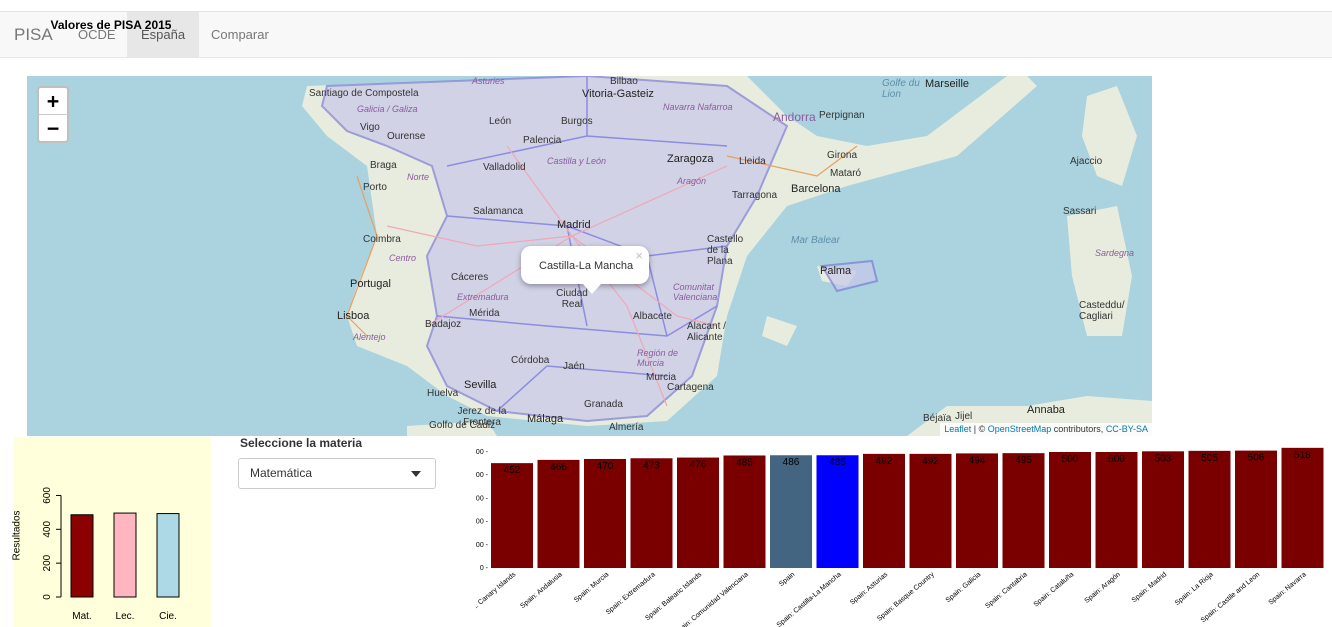 The width and height of the screenshot is (1332, 627). What do you see at coordinates (605, 466) in the screenshot?
I see `bar-value-label: 470` at bounding box center [605, 466].